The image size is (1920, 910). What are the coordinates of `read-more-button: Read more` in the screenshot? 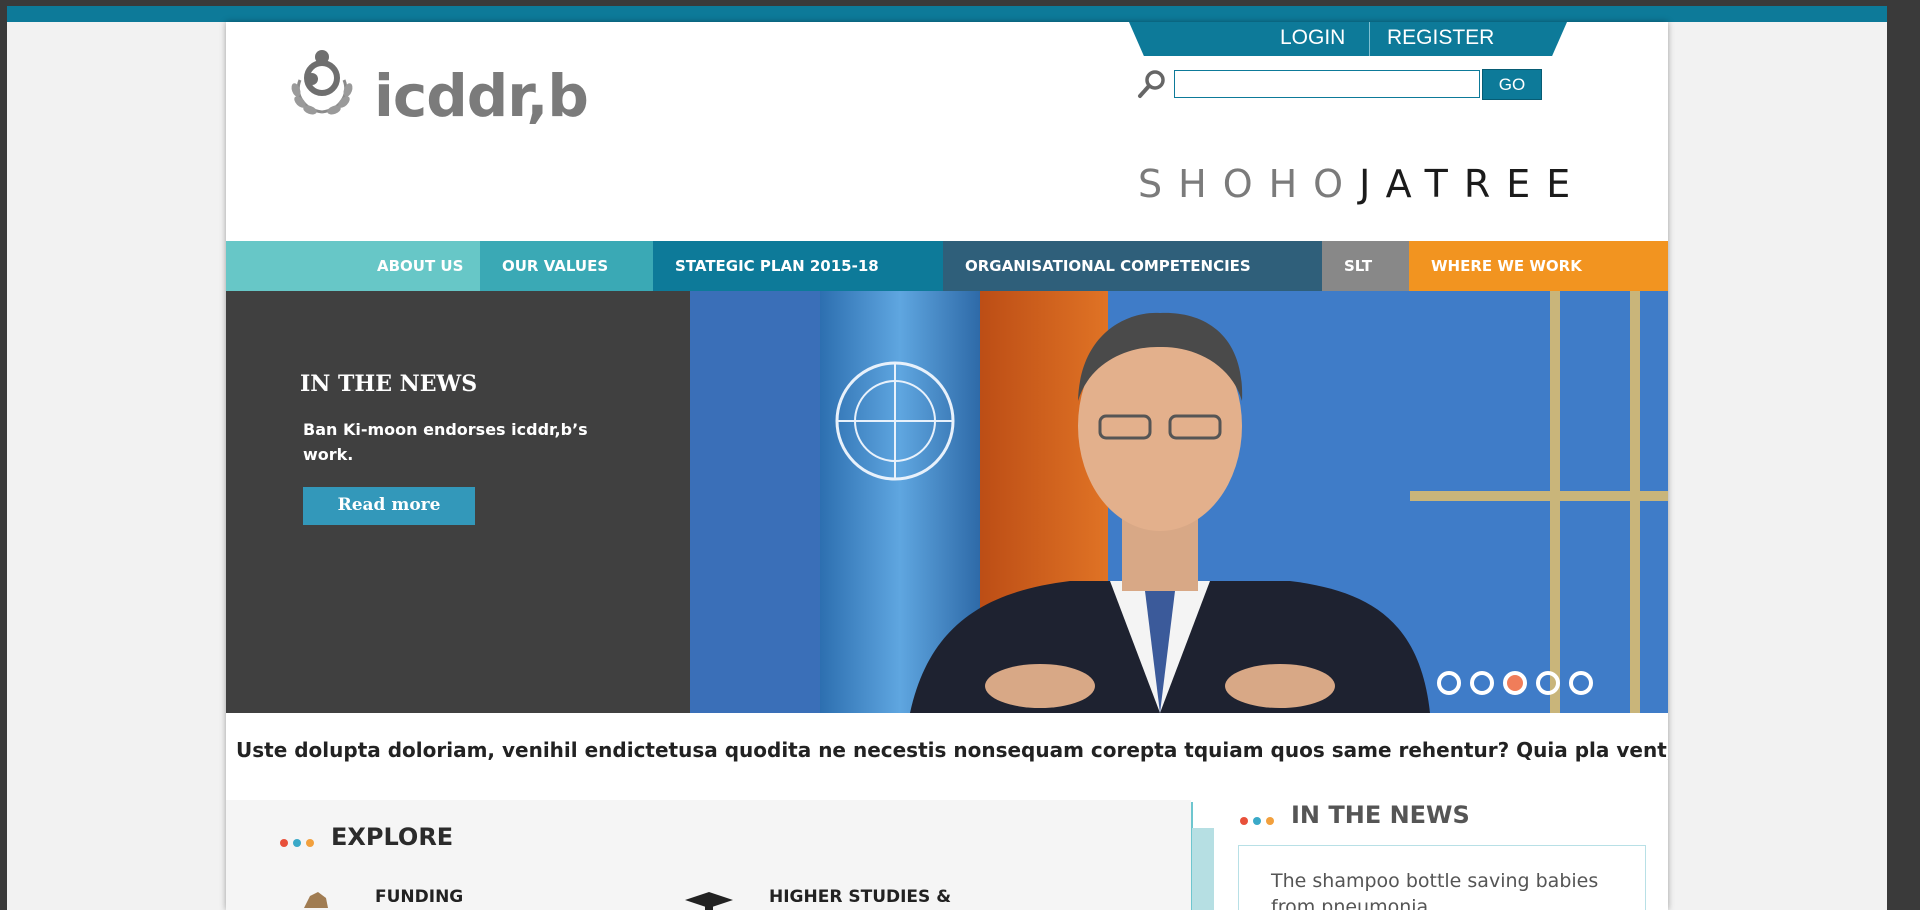 It's located at (389, 506).